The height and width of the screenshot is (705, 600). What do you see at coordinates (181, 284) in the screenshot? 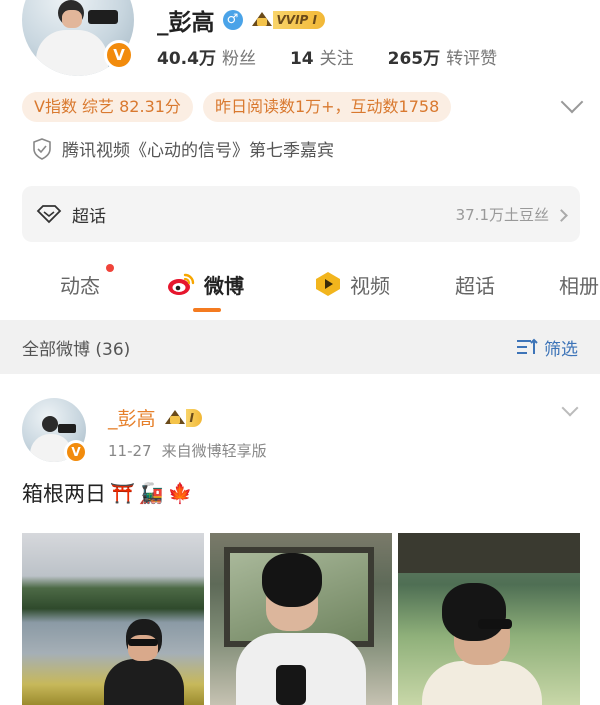
I see `weibo-icon` at bounding box center [181, 284].